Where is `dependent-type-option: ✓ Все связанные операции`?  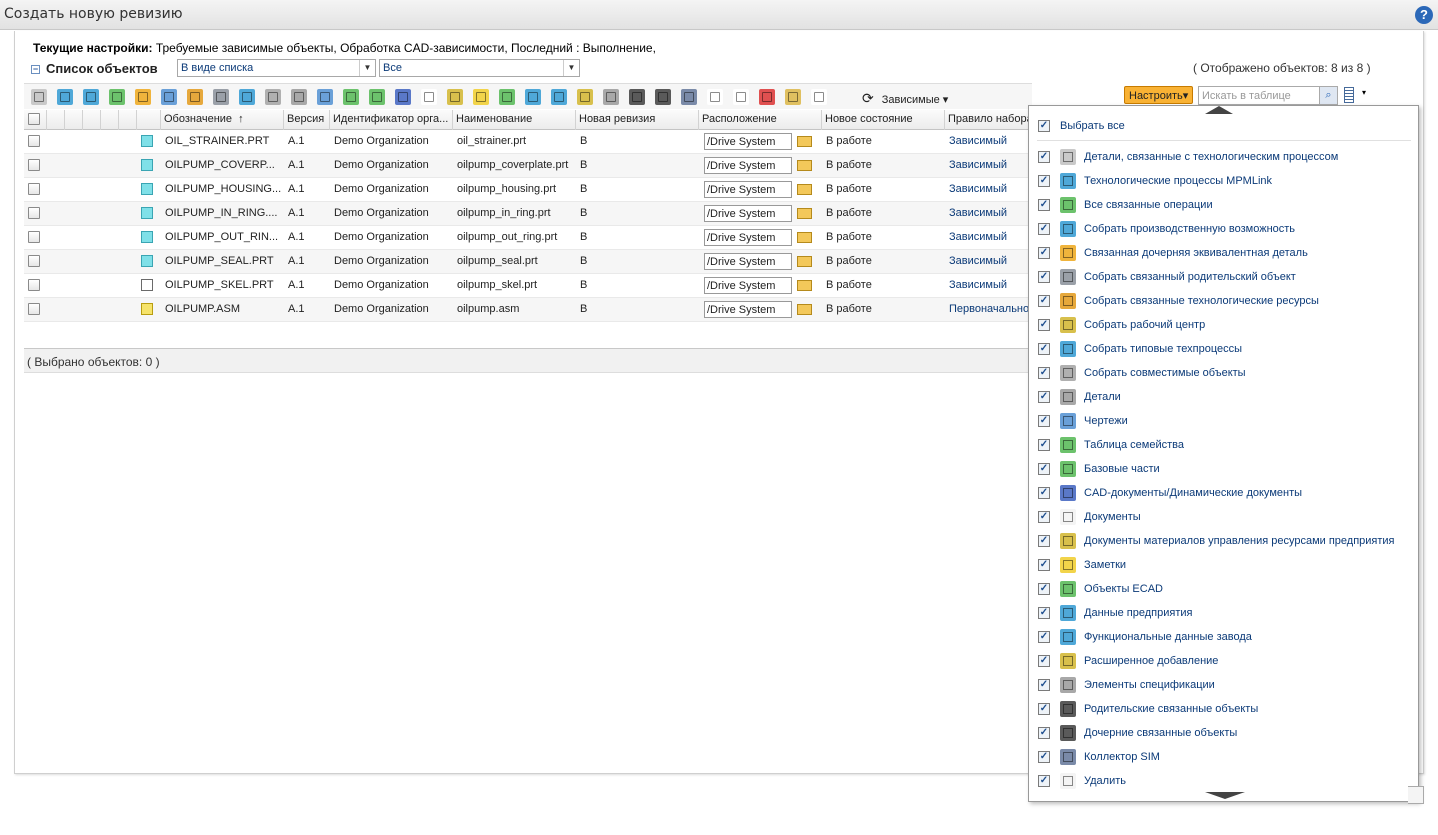
dependent-type-option: ✓ Все связанные операции is located at coordinates (1224, 206).